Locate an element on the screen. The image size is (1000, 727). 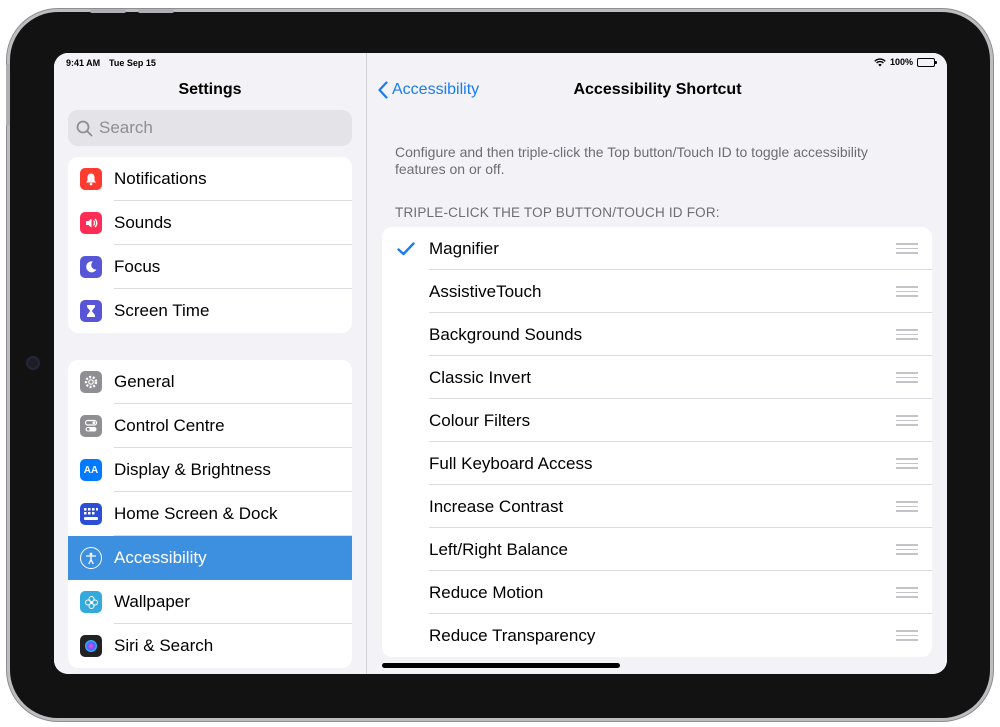
shortcut-item-left-right-balance: Left/Right Balance is located at coordinates (657, 549).